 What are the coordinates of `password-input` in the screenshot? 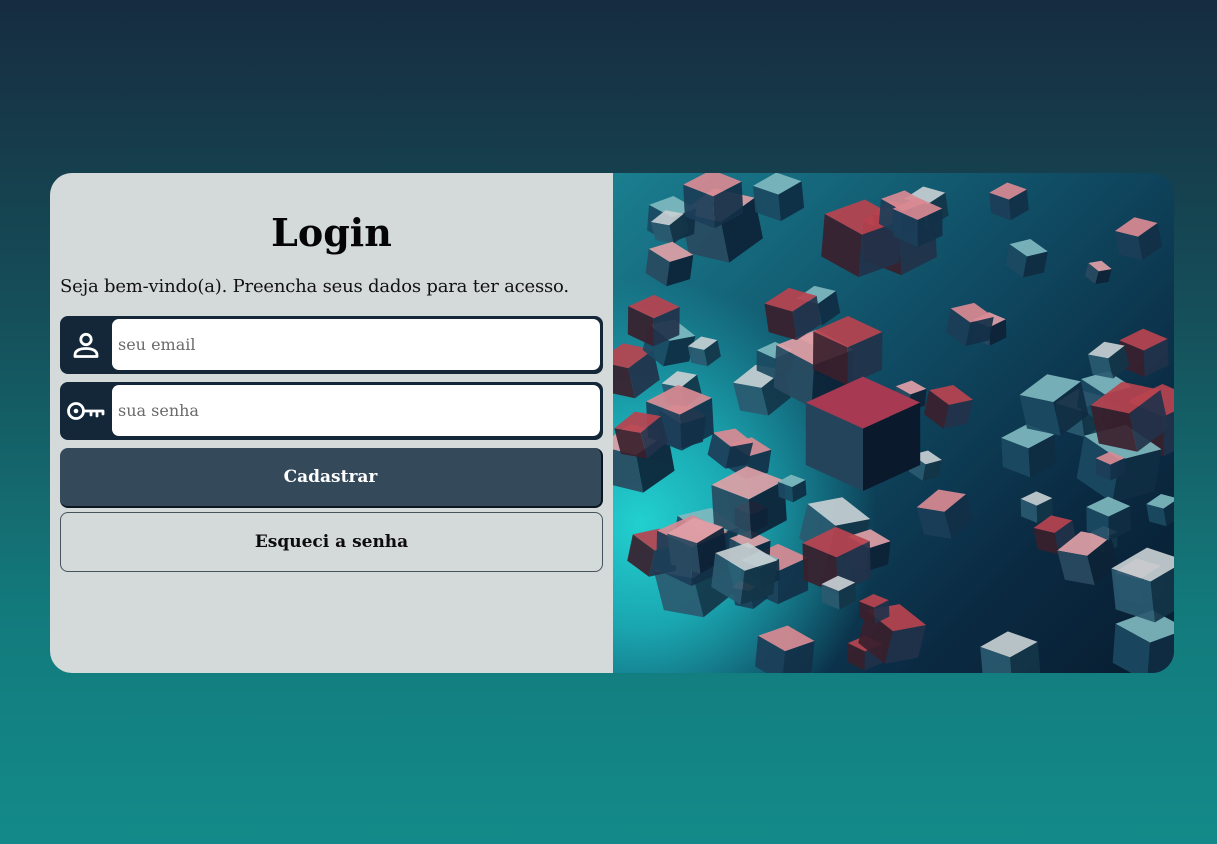 It's located at (356, 410).